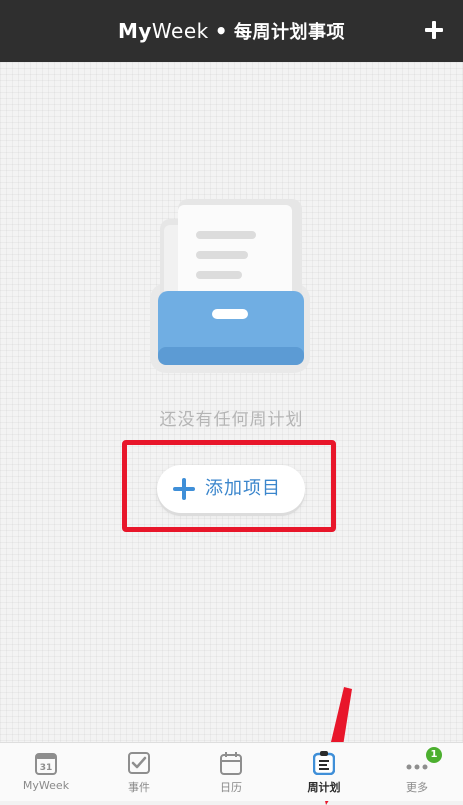 This screenshot has width=463, height=805. What do you see at coordinates (139, 787) in the screenshot?
I see `tab-events-label: 事件` at bounding box center [139, 787].